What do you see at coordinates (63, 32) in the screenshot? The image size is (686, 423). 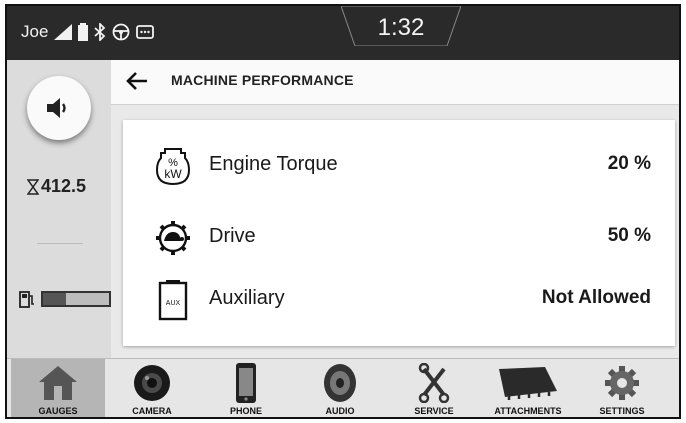 I see `signal-icon` at bounding box center [63, 32].